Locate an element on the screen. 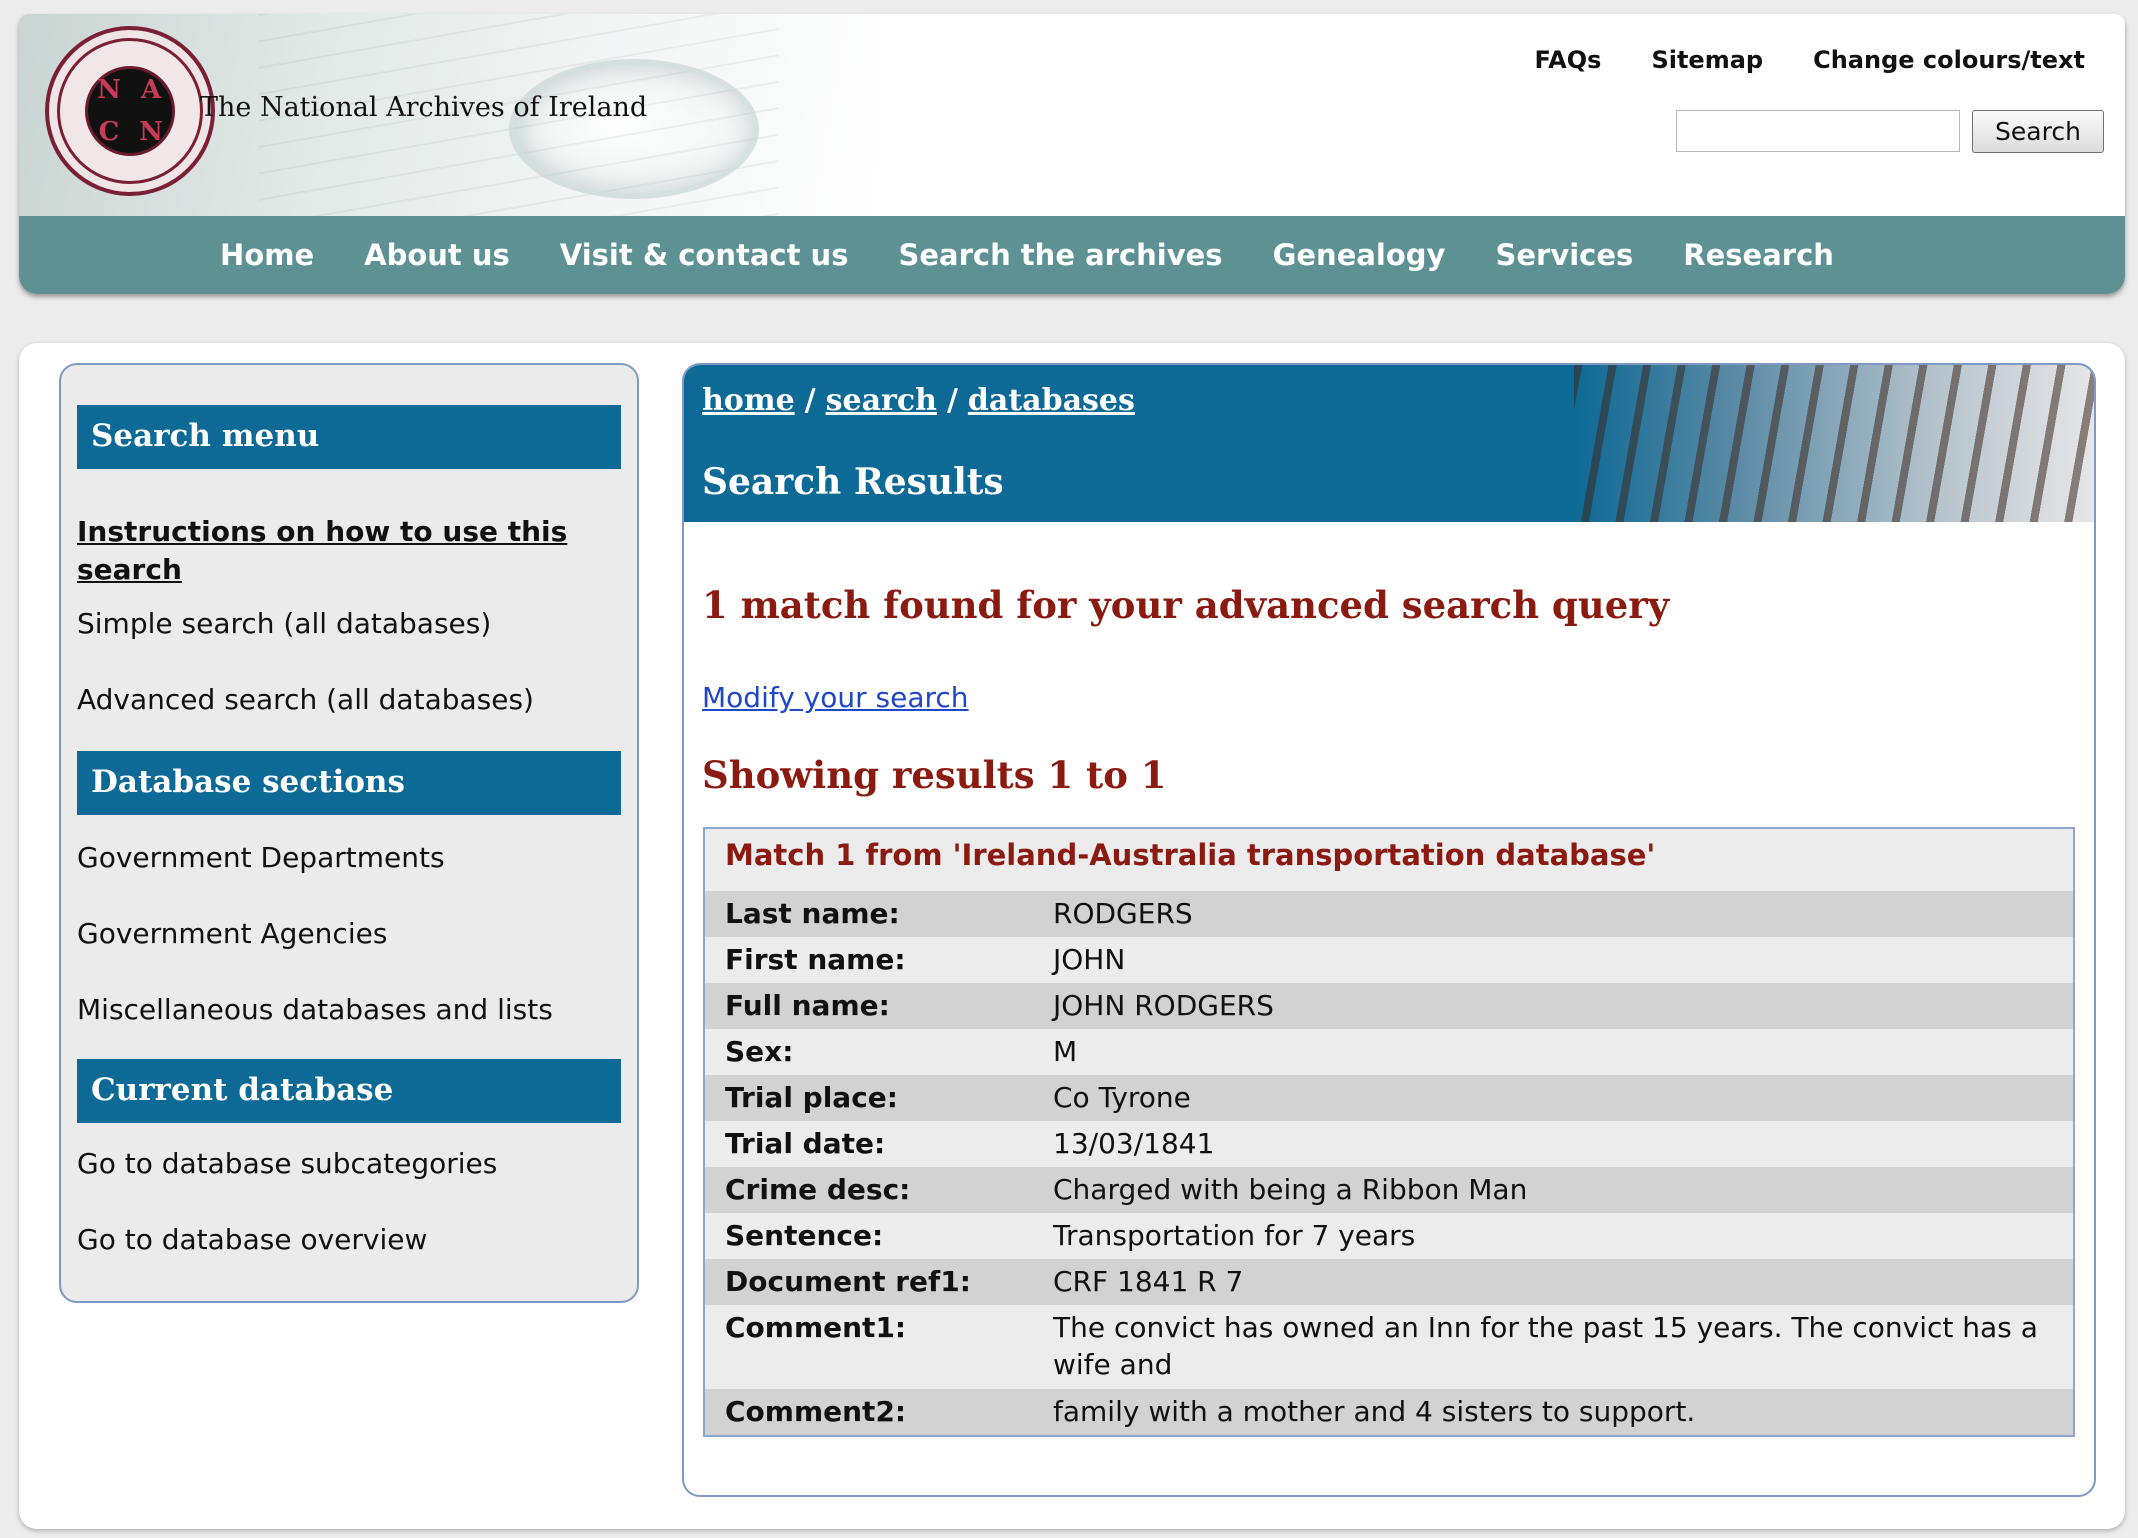 The width and height of the screenshot is (2138, 1538). reading-room-photo is located at coordinates (1834, 443).